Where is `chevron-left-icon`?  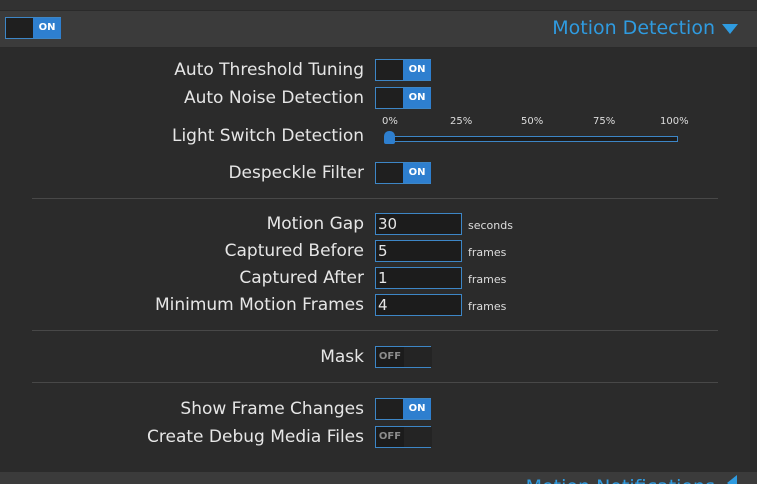
chevron-left-icon is located at coordinates (732, 479).